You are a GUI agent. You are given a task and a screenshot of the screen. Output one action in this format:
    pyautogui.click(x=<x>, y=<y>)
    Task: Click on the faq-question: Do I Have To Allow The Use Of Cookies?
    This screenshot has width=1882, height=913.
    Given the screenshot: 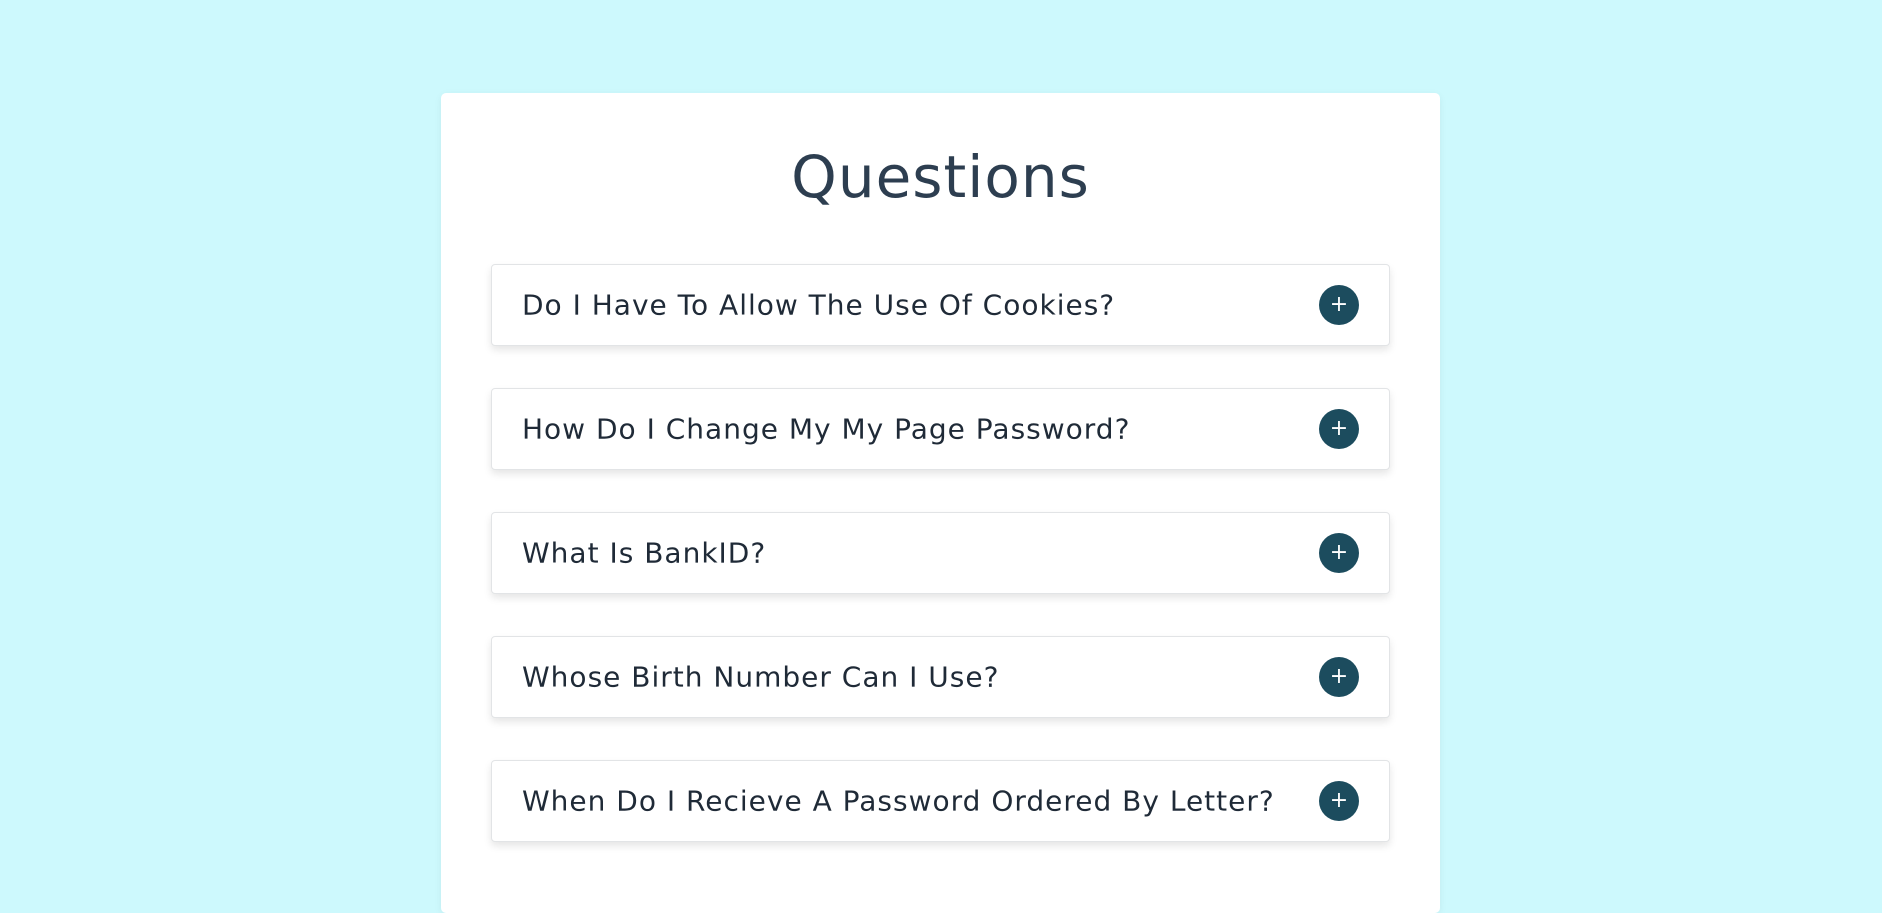 What is the action you would take?
    pyautogui.click(x=819, y=305)
    